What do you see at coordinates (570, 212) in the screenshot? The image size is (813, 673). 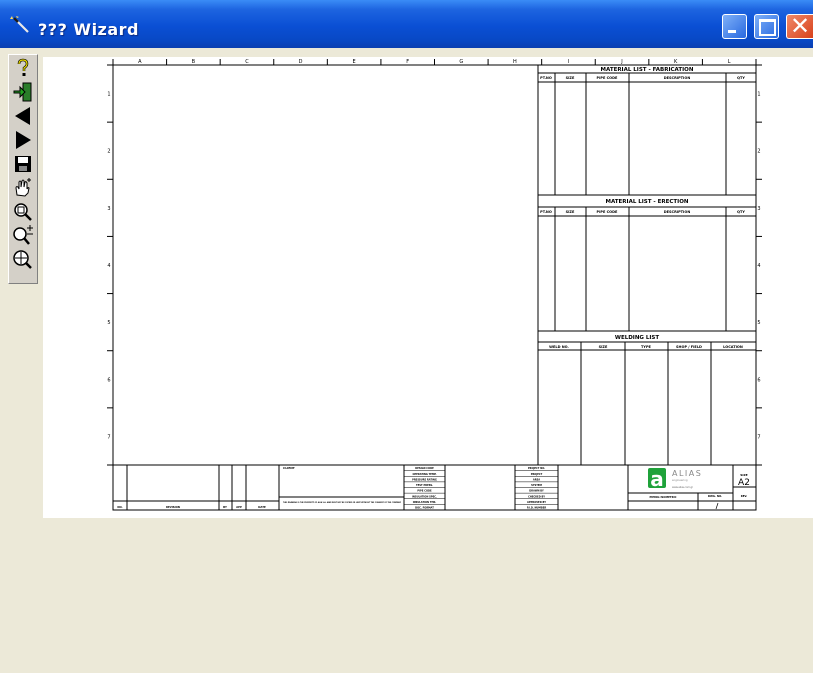 I see `ere-header-size: SIZE` at bounding box center [570, 212].